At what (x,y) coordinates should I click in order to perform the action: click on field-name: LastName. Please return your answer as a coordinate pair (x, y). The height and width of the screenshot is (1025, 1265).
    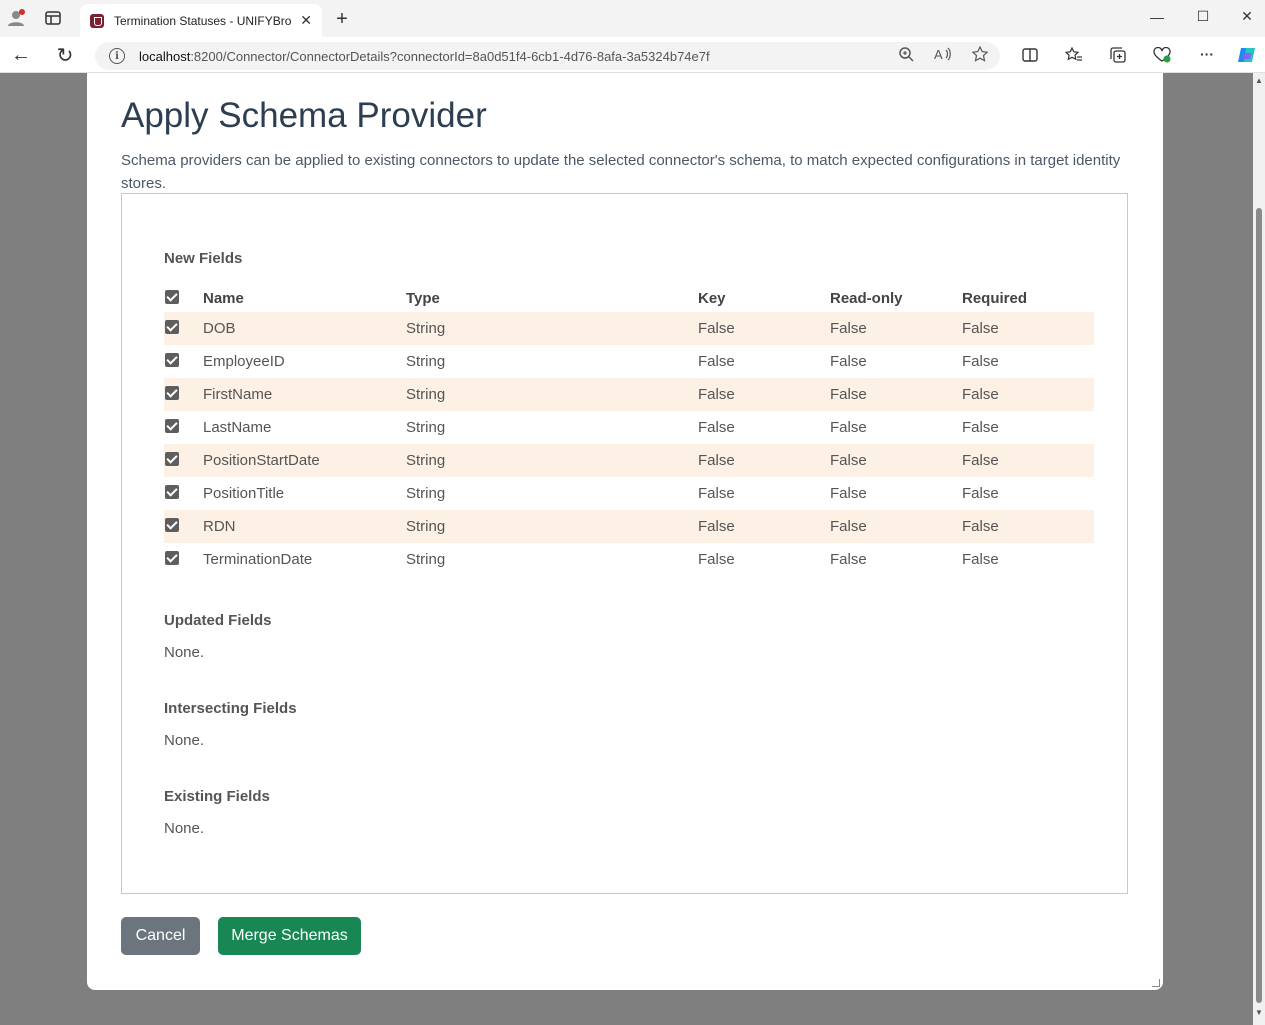
    Looking at the image, I should click on (237, 427).